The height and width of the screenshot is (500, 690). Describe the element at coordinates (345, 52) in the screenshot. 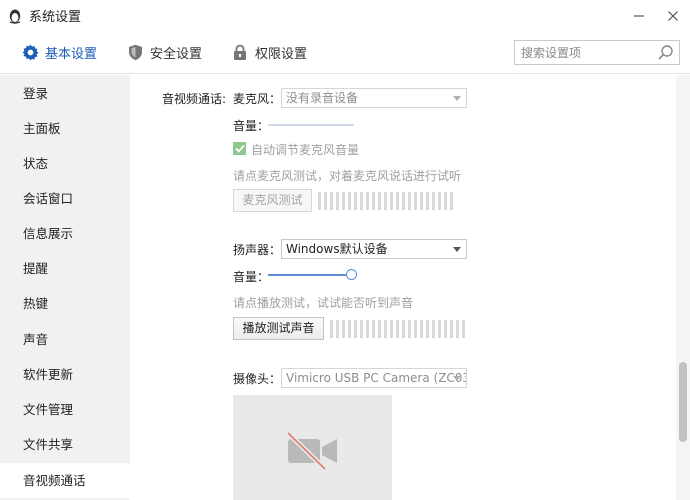

I see `settings-tab-bar: 基本设置 安全设置 权限设置` at that location.